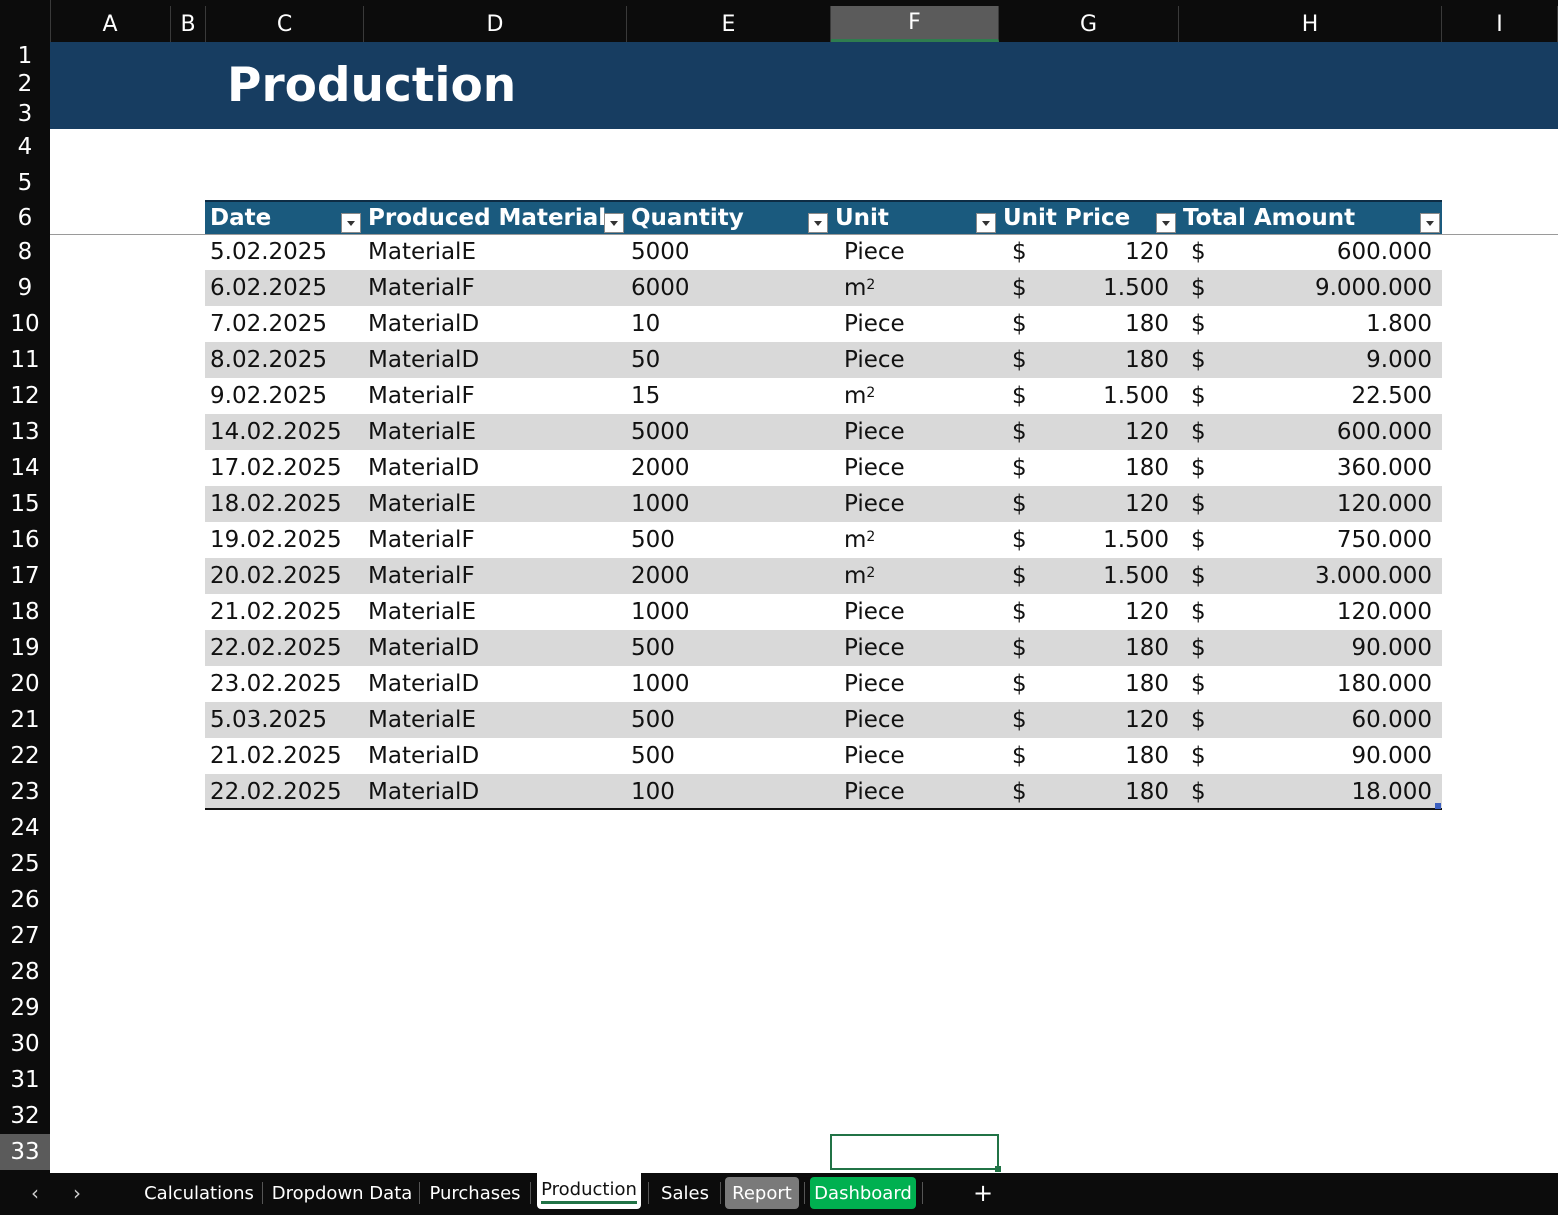  Describe the element at coordinates (25, 576) in the screenshot. I see `row-header-17: 17` at that location.